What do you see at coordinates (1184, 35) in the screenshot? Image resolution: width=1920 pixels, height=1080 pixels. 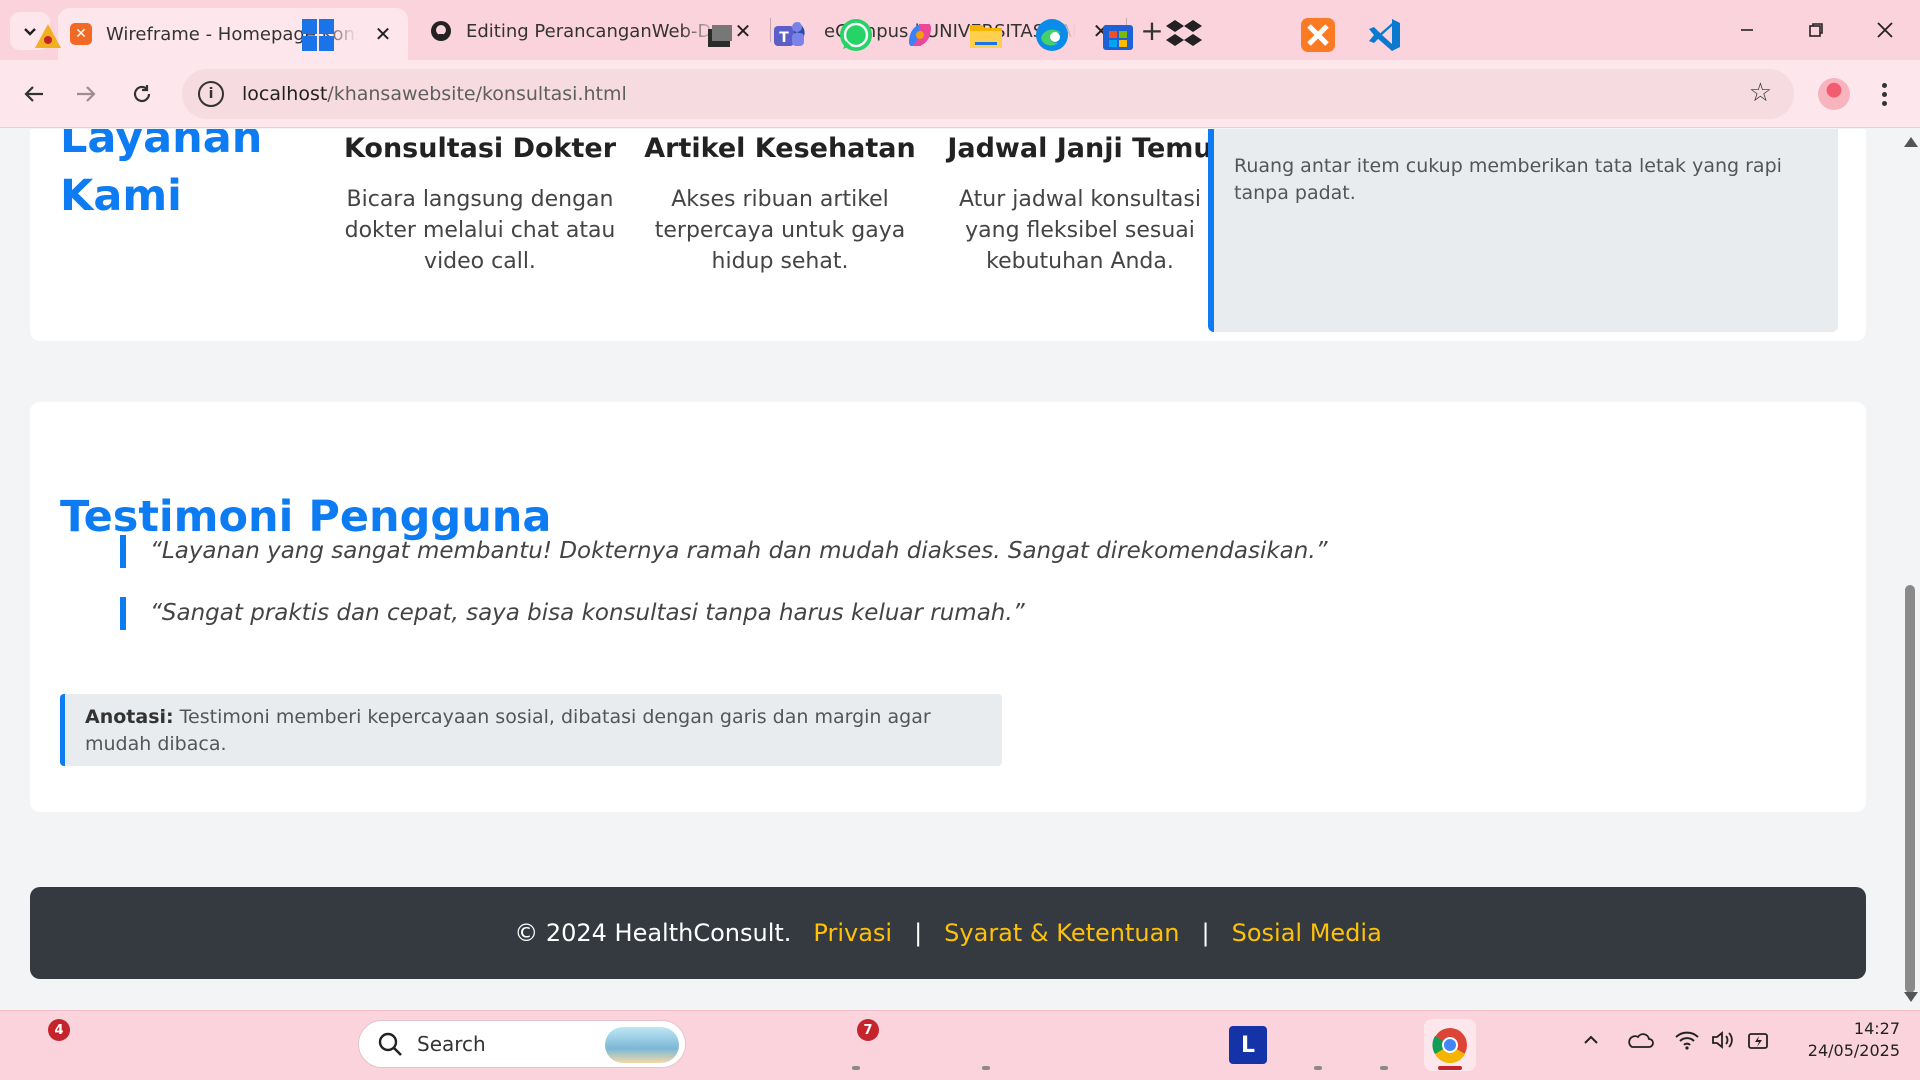 I see `dropbox-icon` at bounding box center [1184, 35].